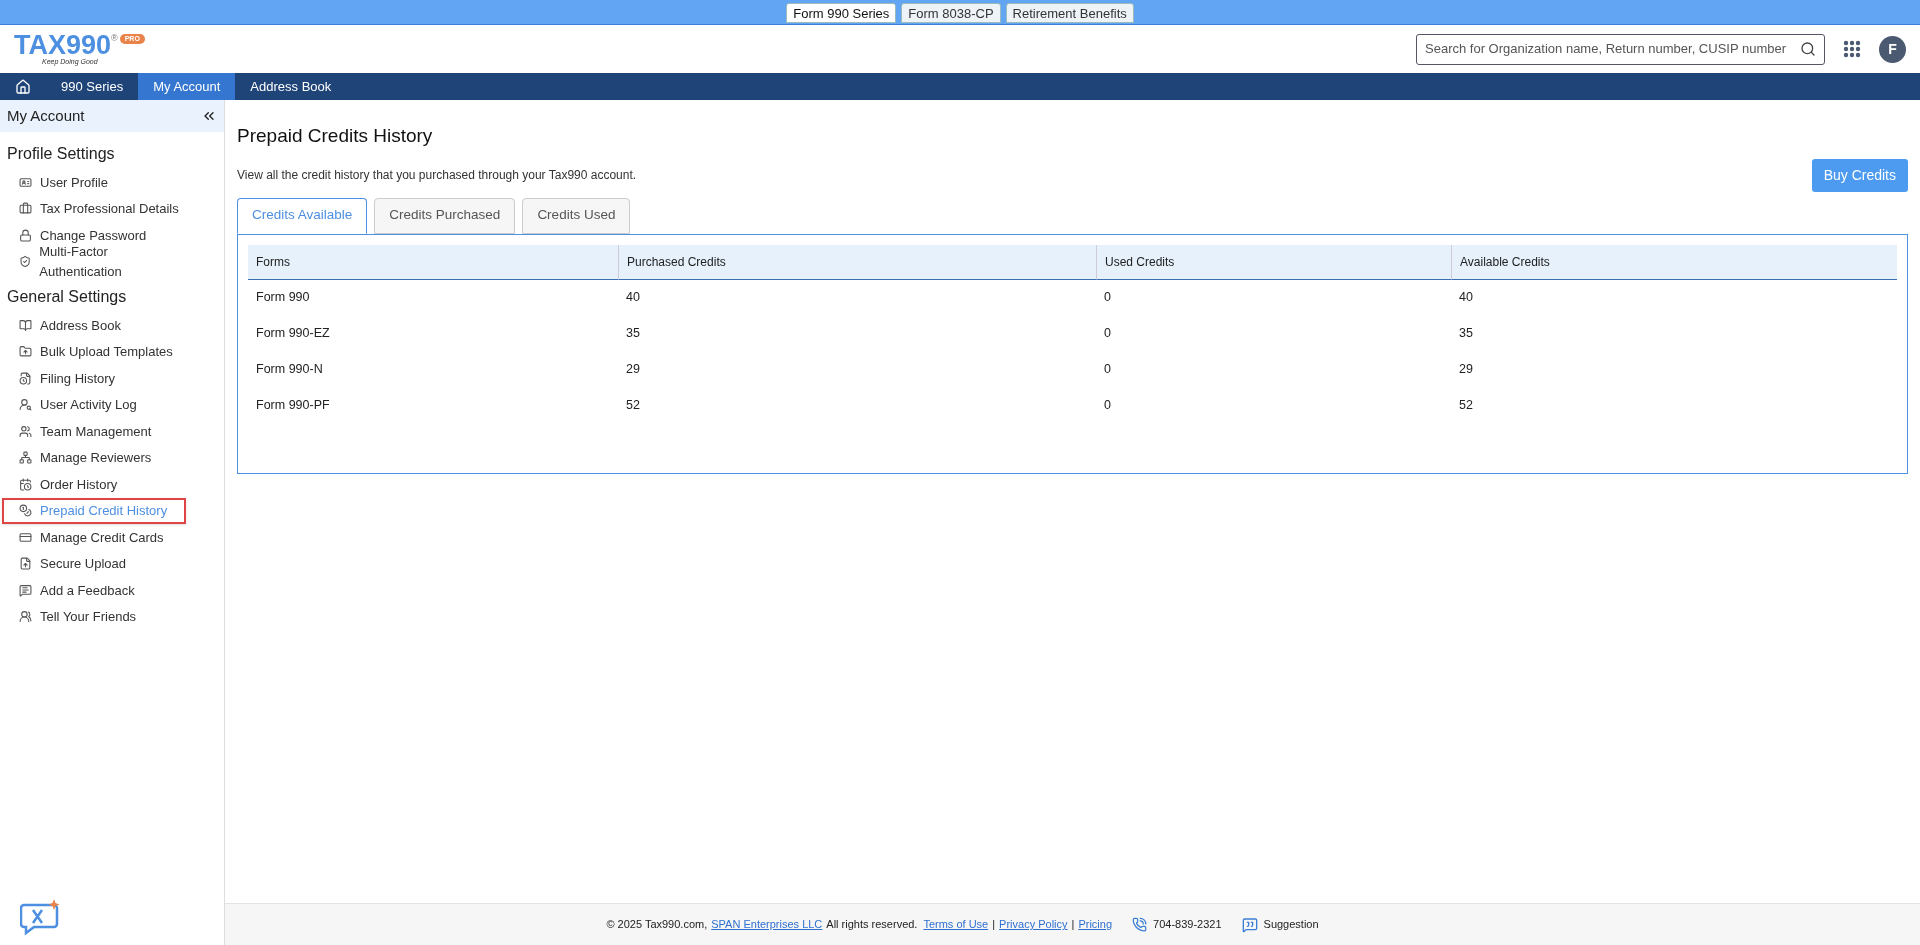 The height and width of the screenshot is (945, 1920). What do you see at coordinates (25, 325) in the screenshot?
I see `book-icon` at bounding box center [25, 325].